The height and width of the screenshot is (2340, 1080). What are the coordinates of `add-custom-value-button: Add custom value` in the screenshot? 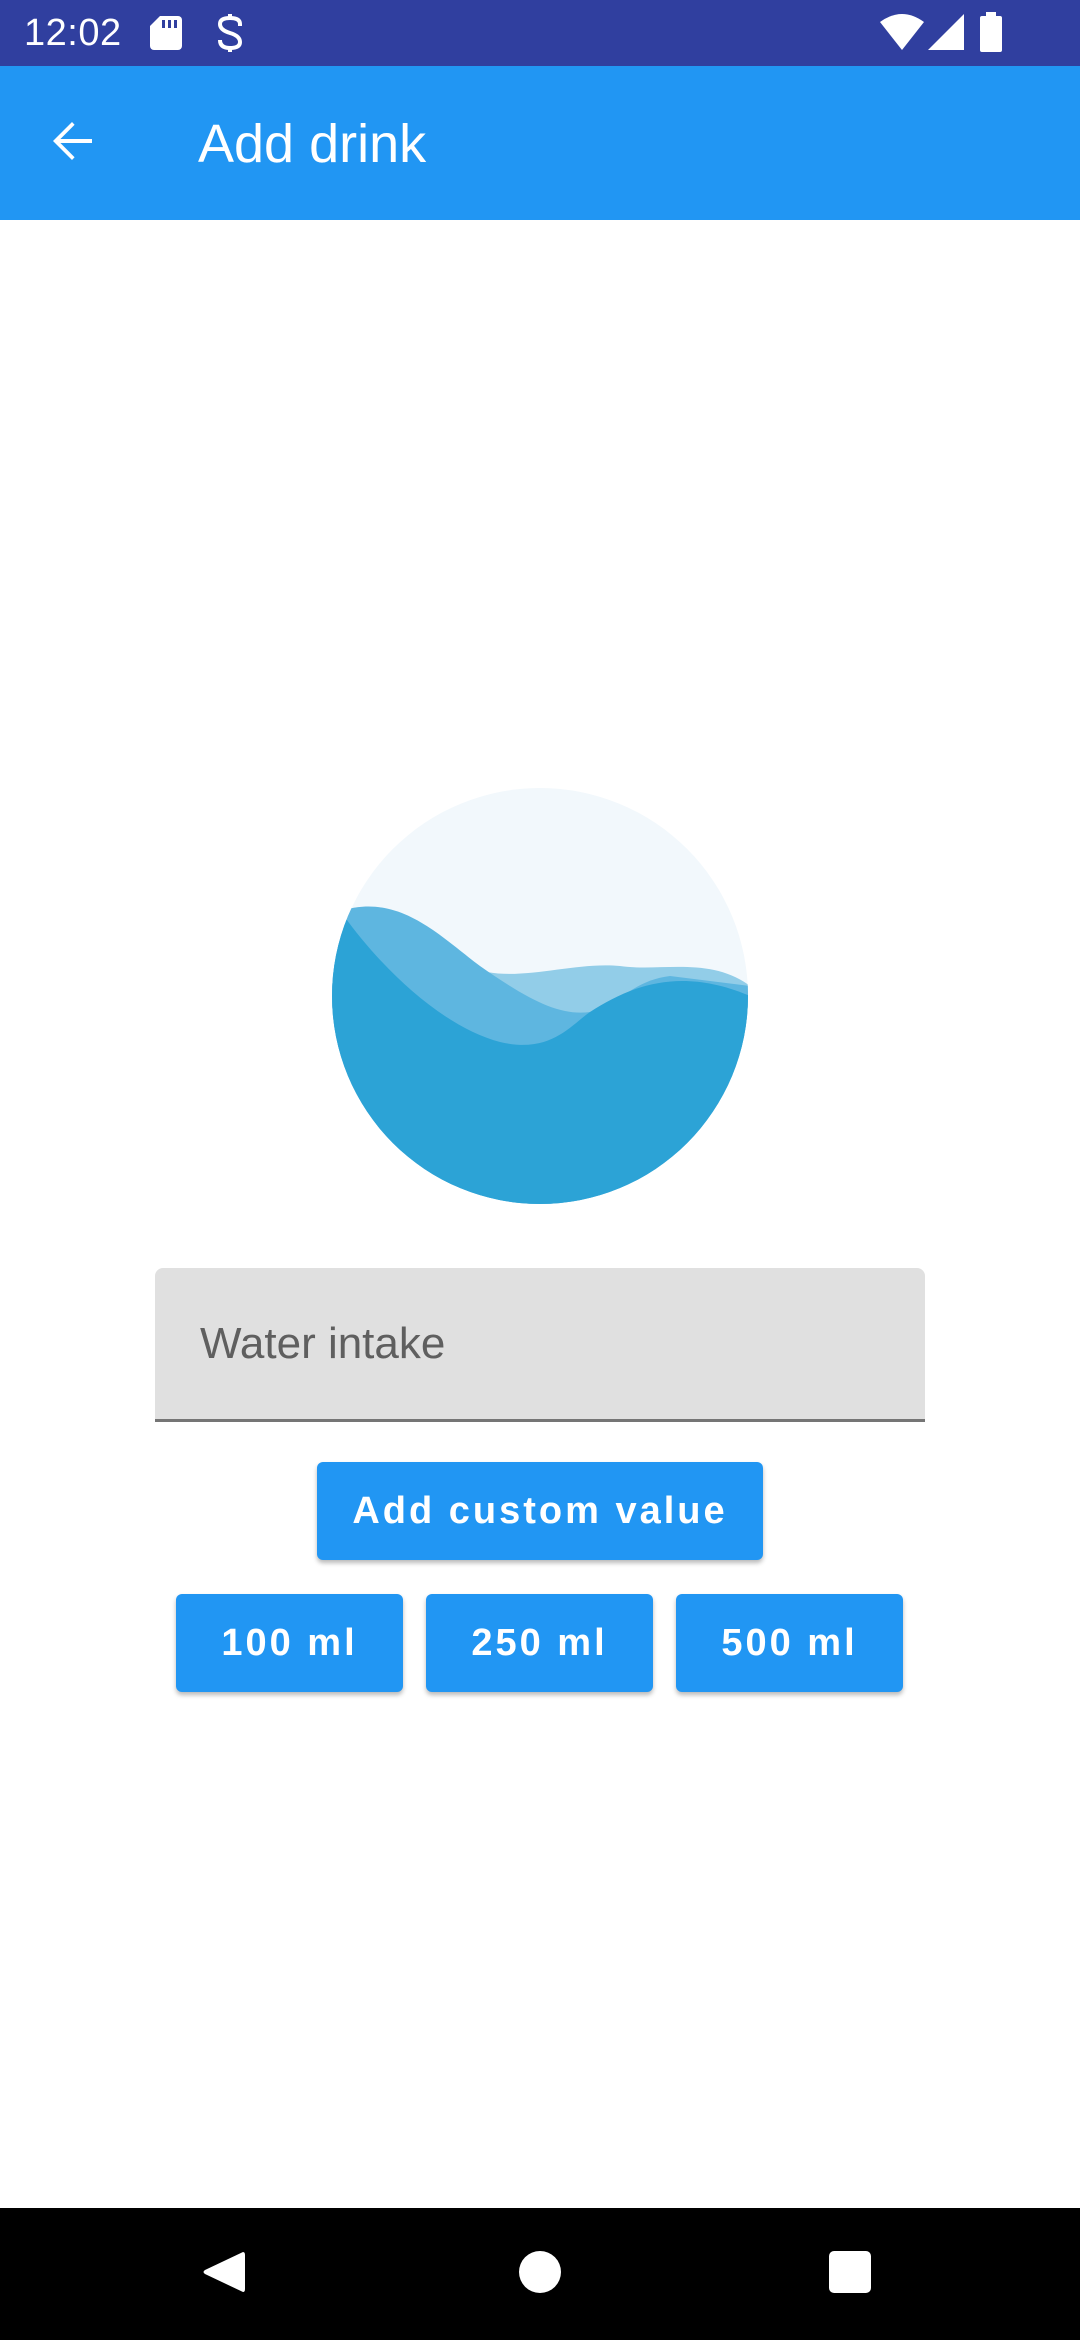 It's located at (540, 1511).